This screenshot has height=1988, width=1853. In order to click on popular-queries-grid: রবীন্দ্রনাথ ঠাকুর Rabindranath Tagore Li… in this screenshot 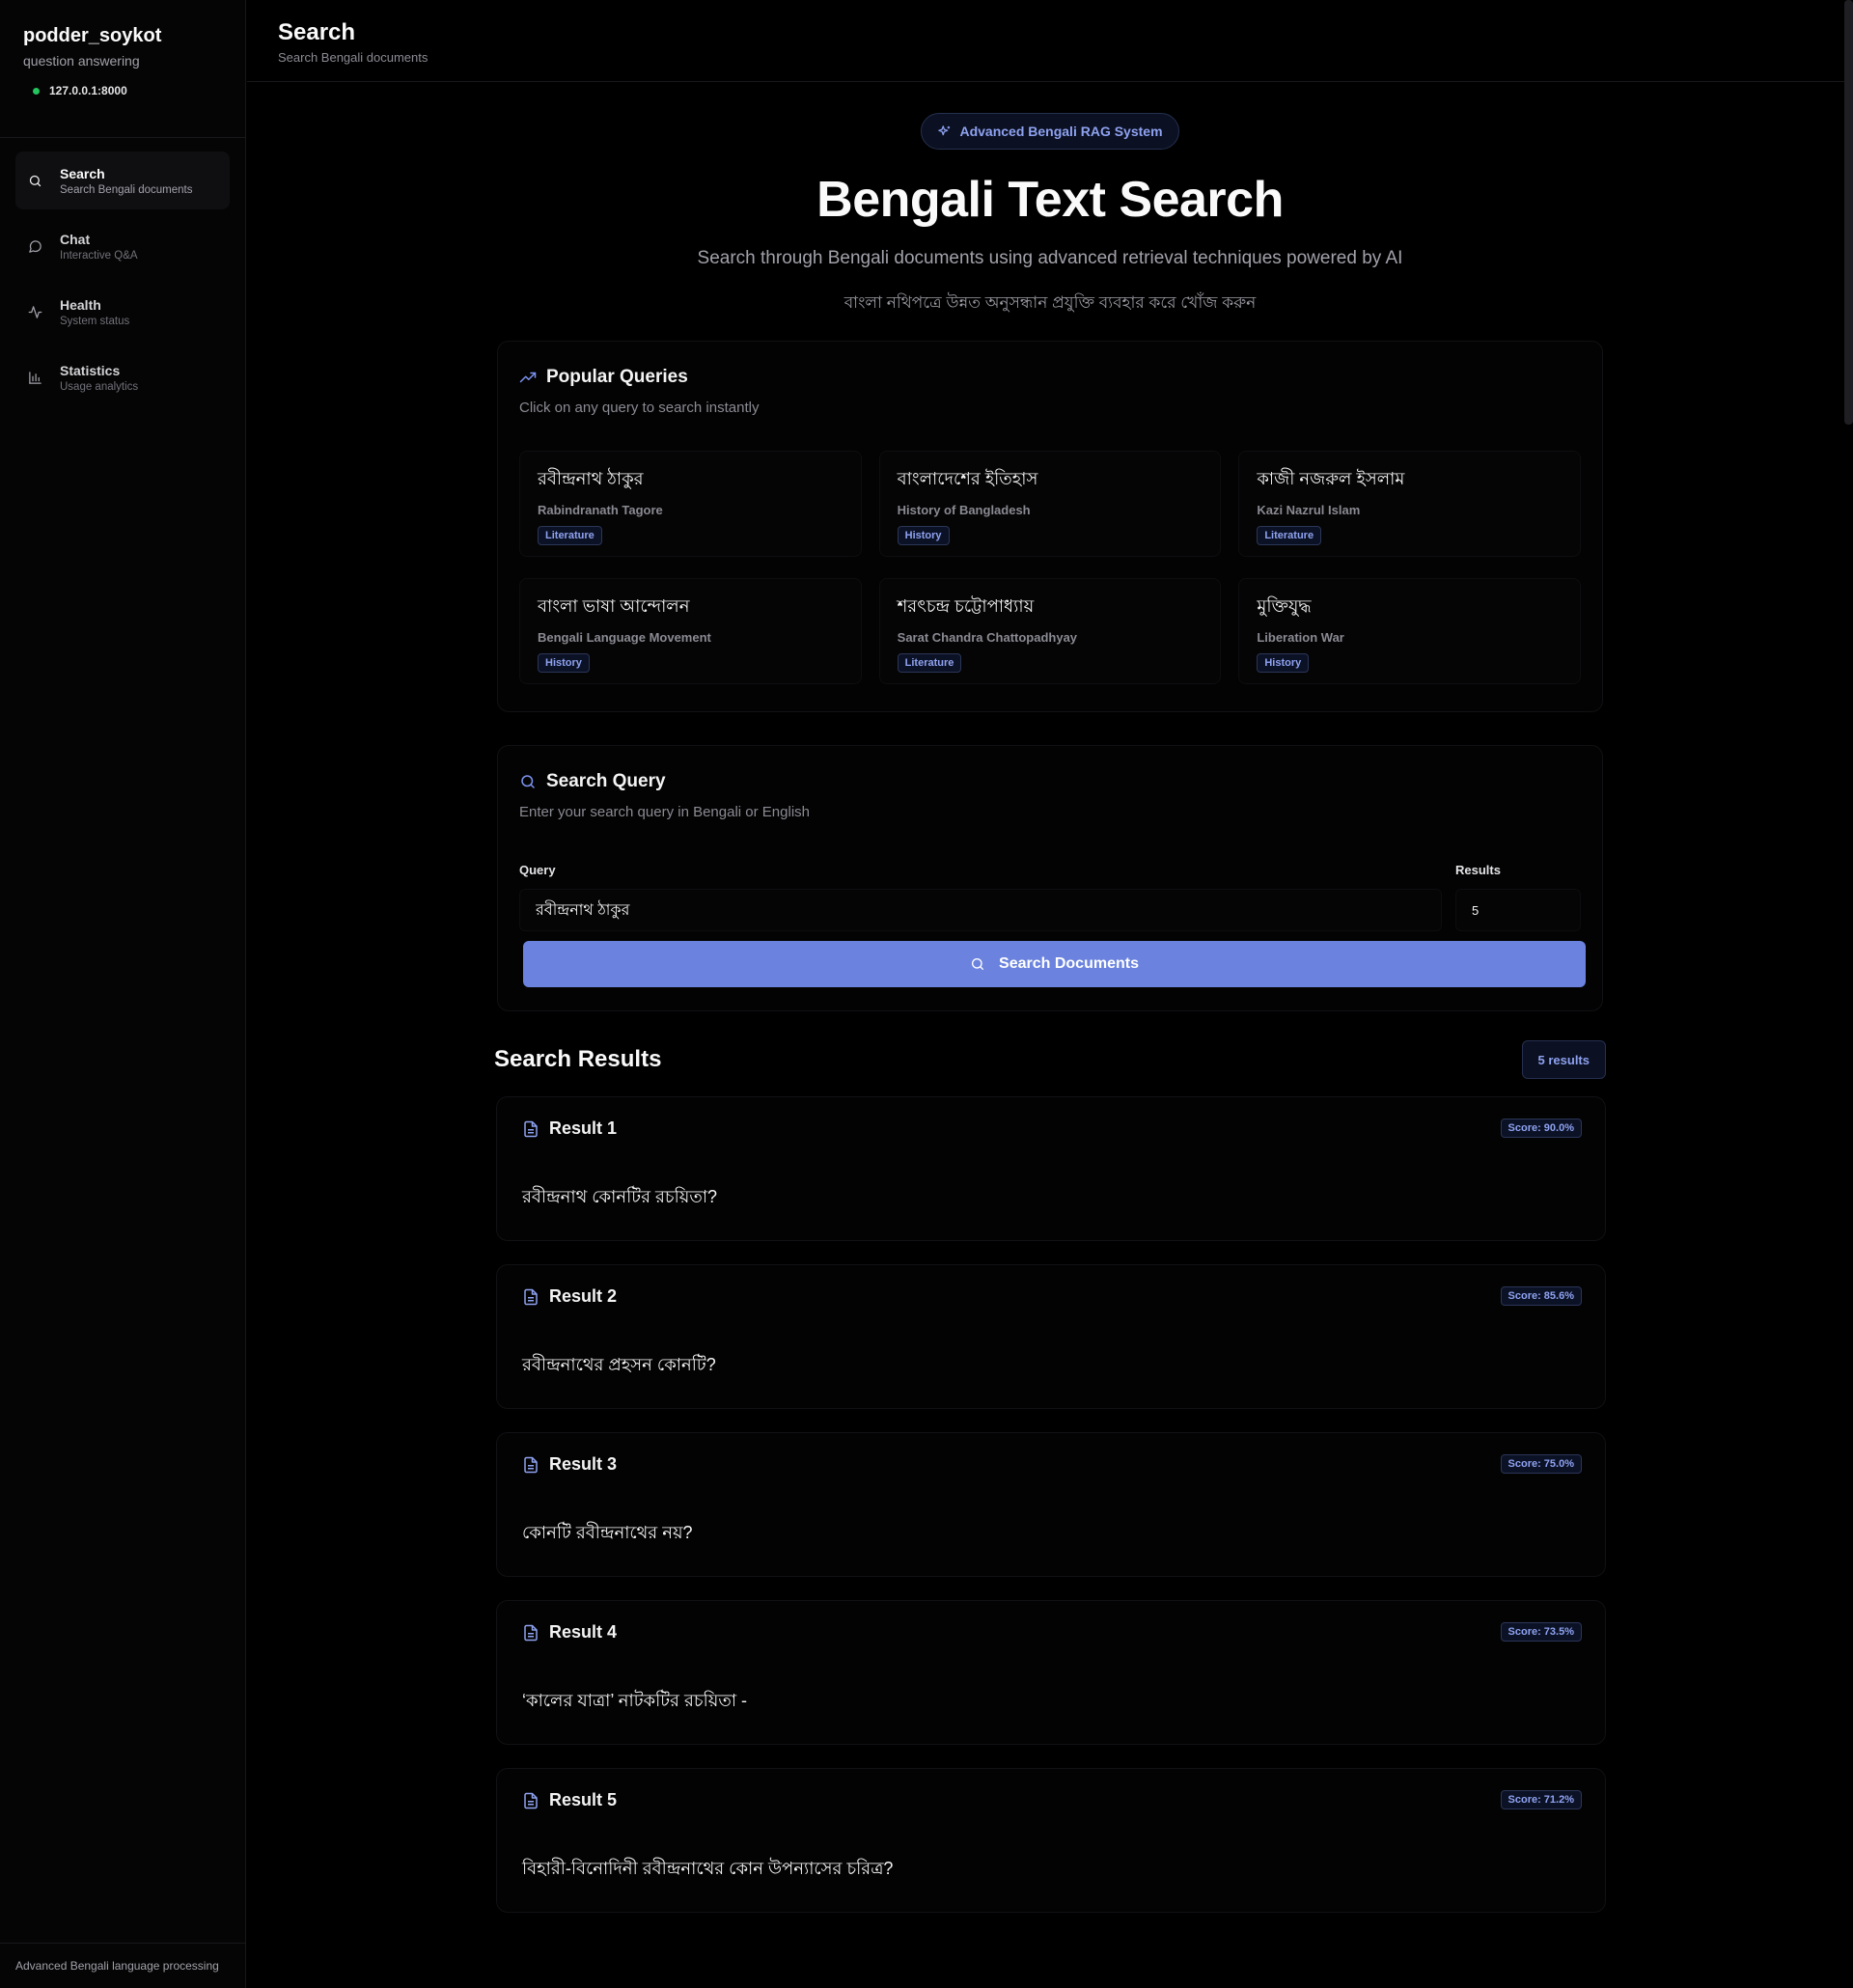, I will do `click(1050, 567)`.